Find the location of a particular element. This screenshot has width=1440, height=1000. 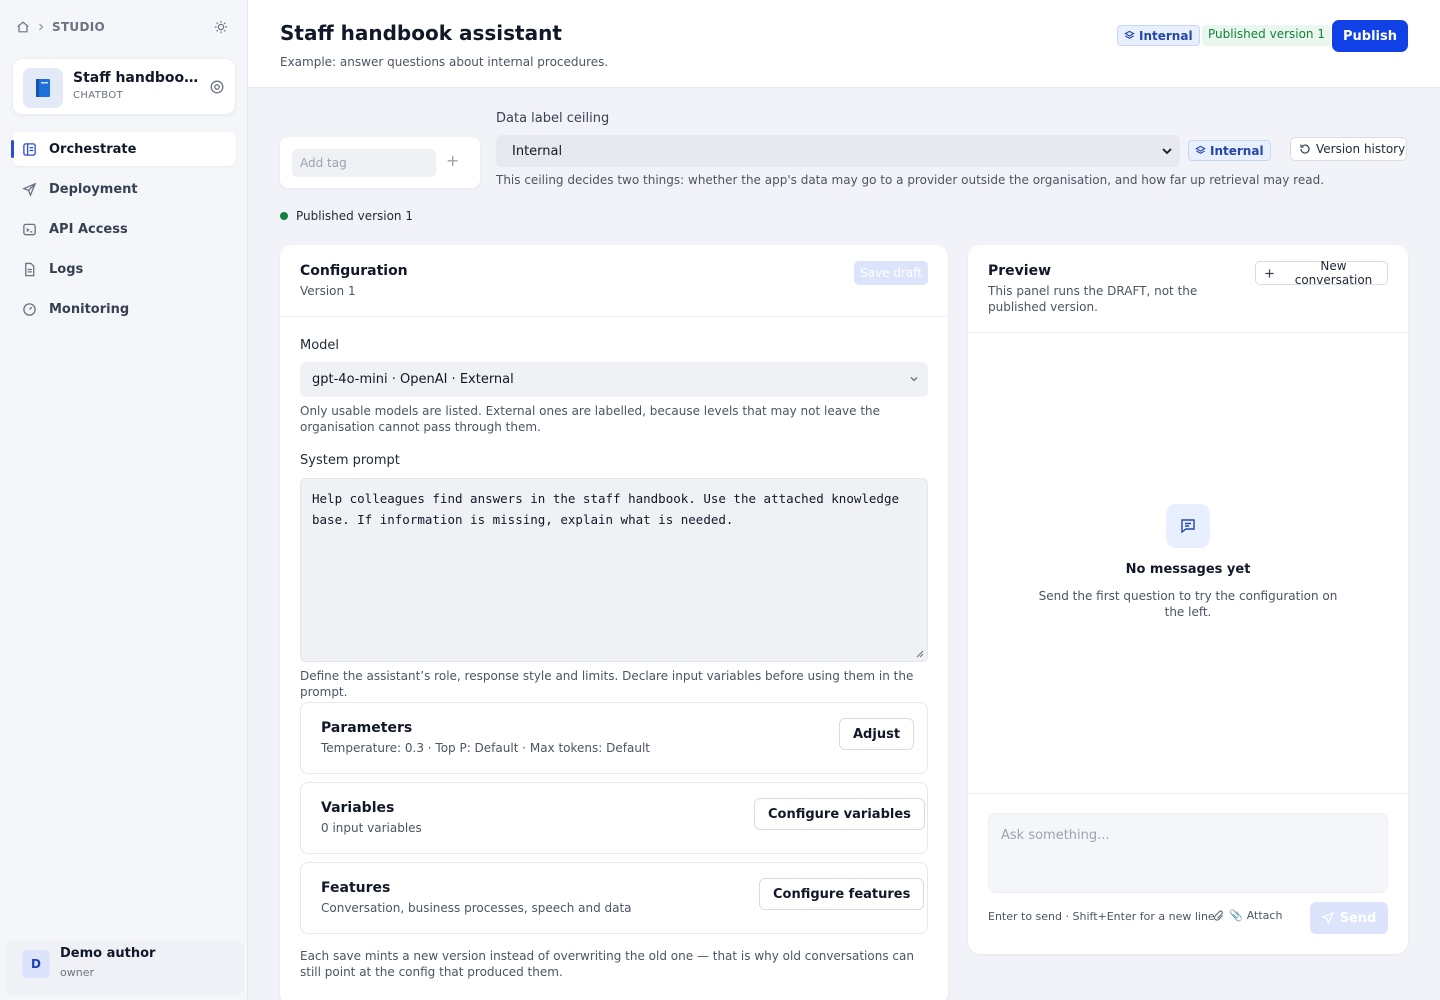

page-title: Staff handbook assistant is located at coordinates (421, 33).